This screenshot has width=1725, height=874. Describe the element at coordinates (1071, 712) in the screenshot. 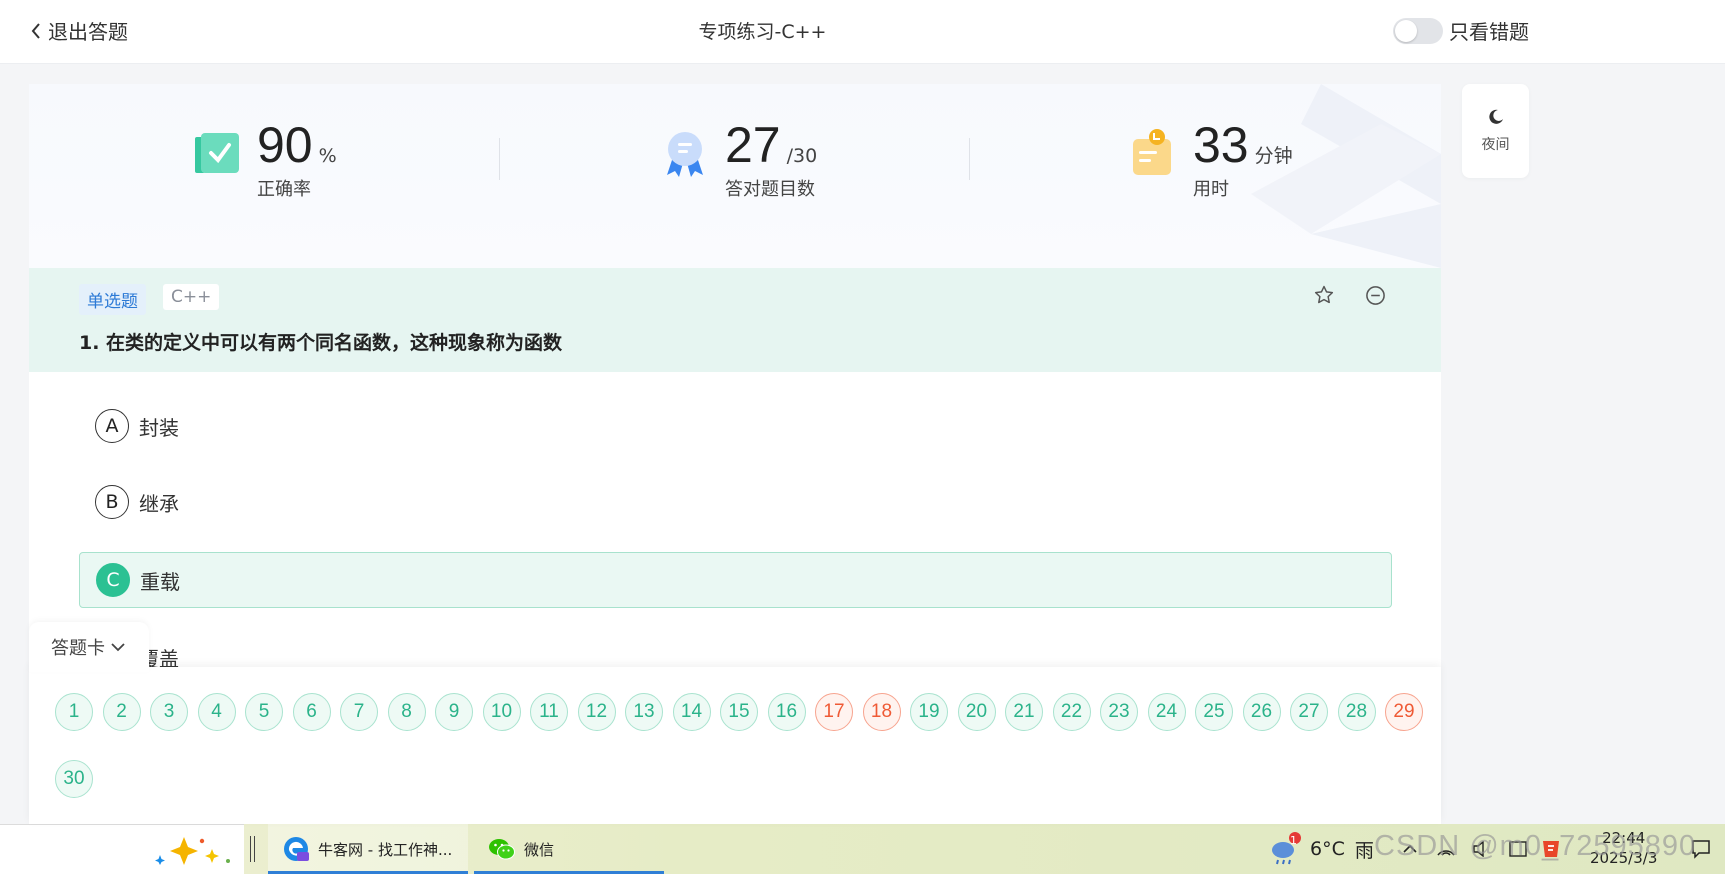

I see `answer-number: 22` at that location.